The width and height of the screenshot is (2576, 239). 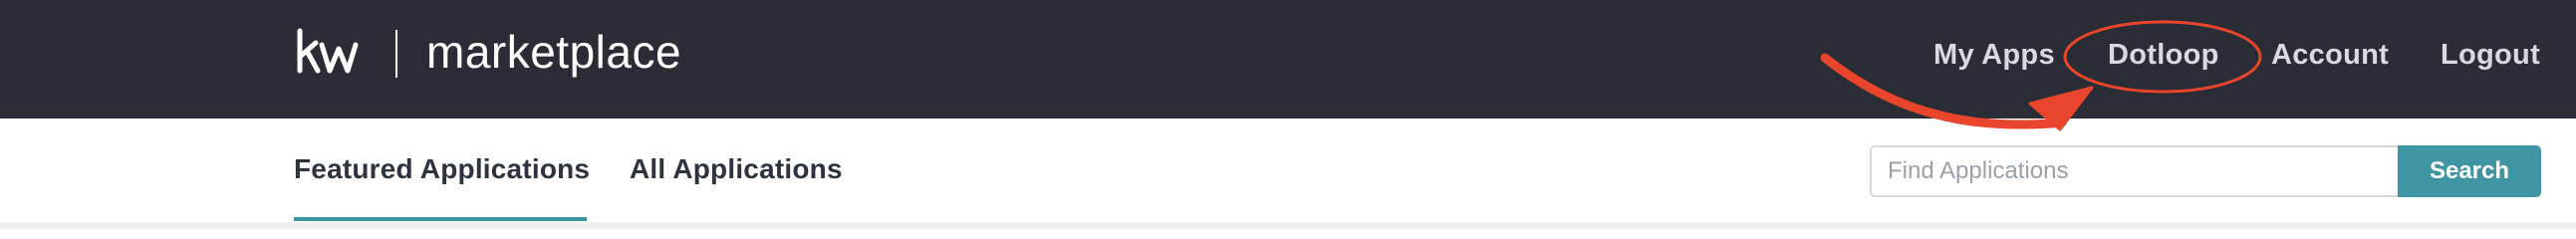 What do you see at coordinates (396, 54) in the screenshot?
I see `logo-divider` at bounding box center [396, 54].